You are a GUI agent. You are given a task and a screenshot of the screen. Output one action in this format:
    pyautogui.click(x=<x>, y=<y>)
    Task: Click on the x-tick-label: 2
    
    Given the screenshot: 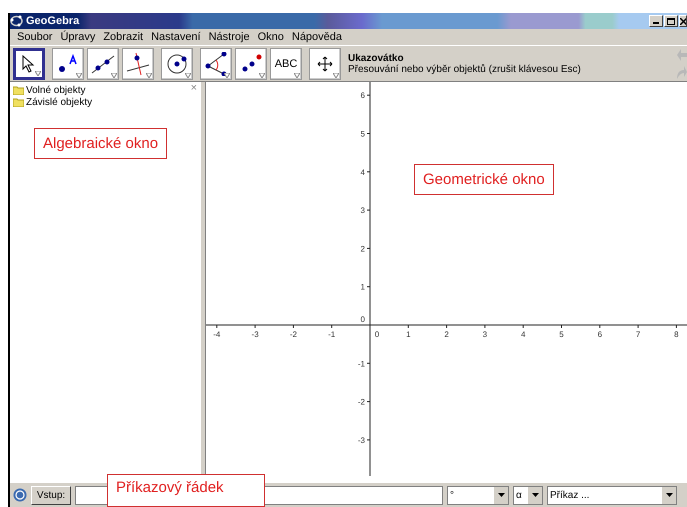 What is the action you would take?
    pyautogui.click(x=446, y=334)
    